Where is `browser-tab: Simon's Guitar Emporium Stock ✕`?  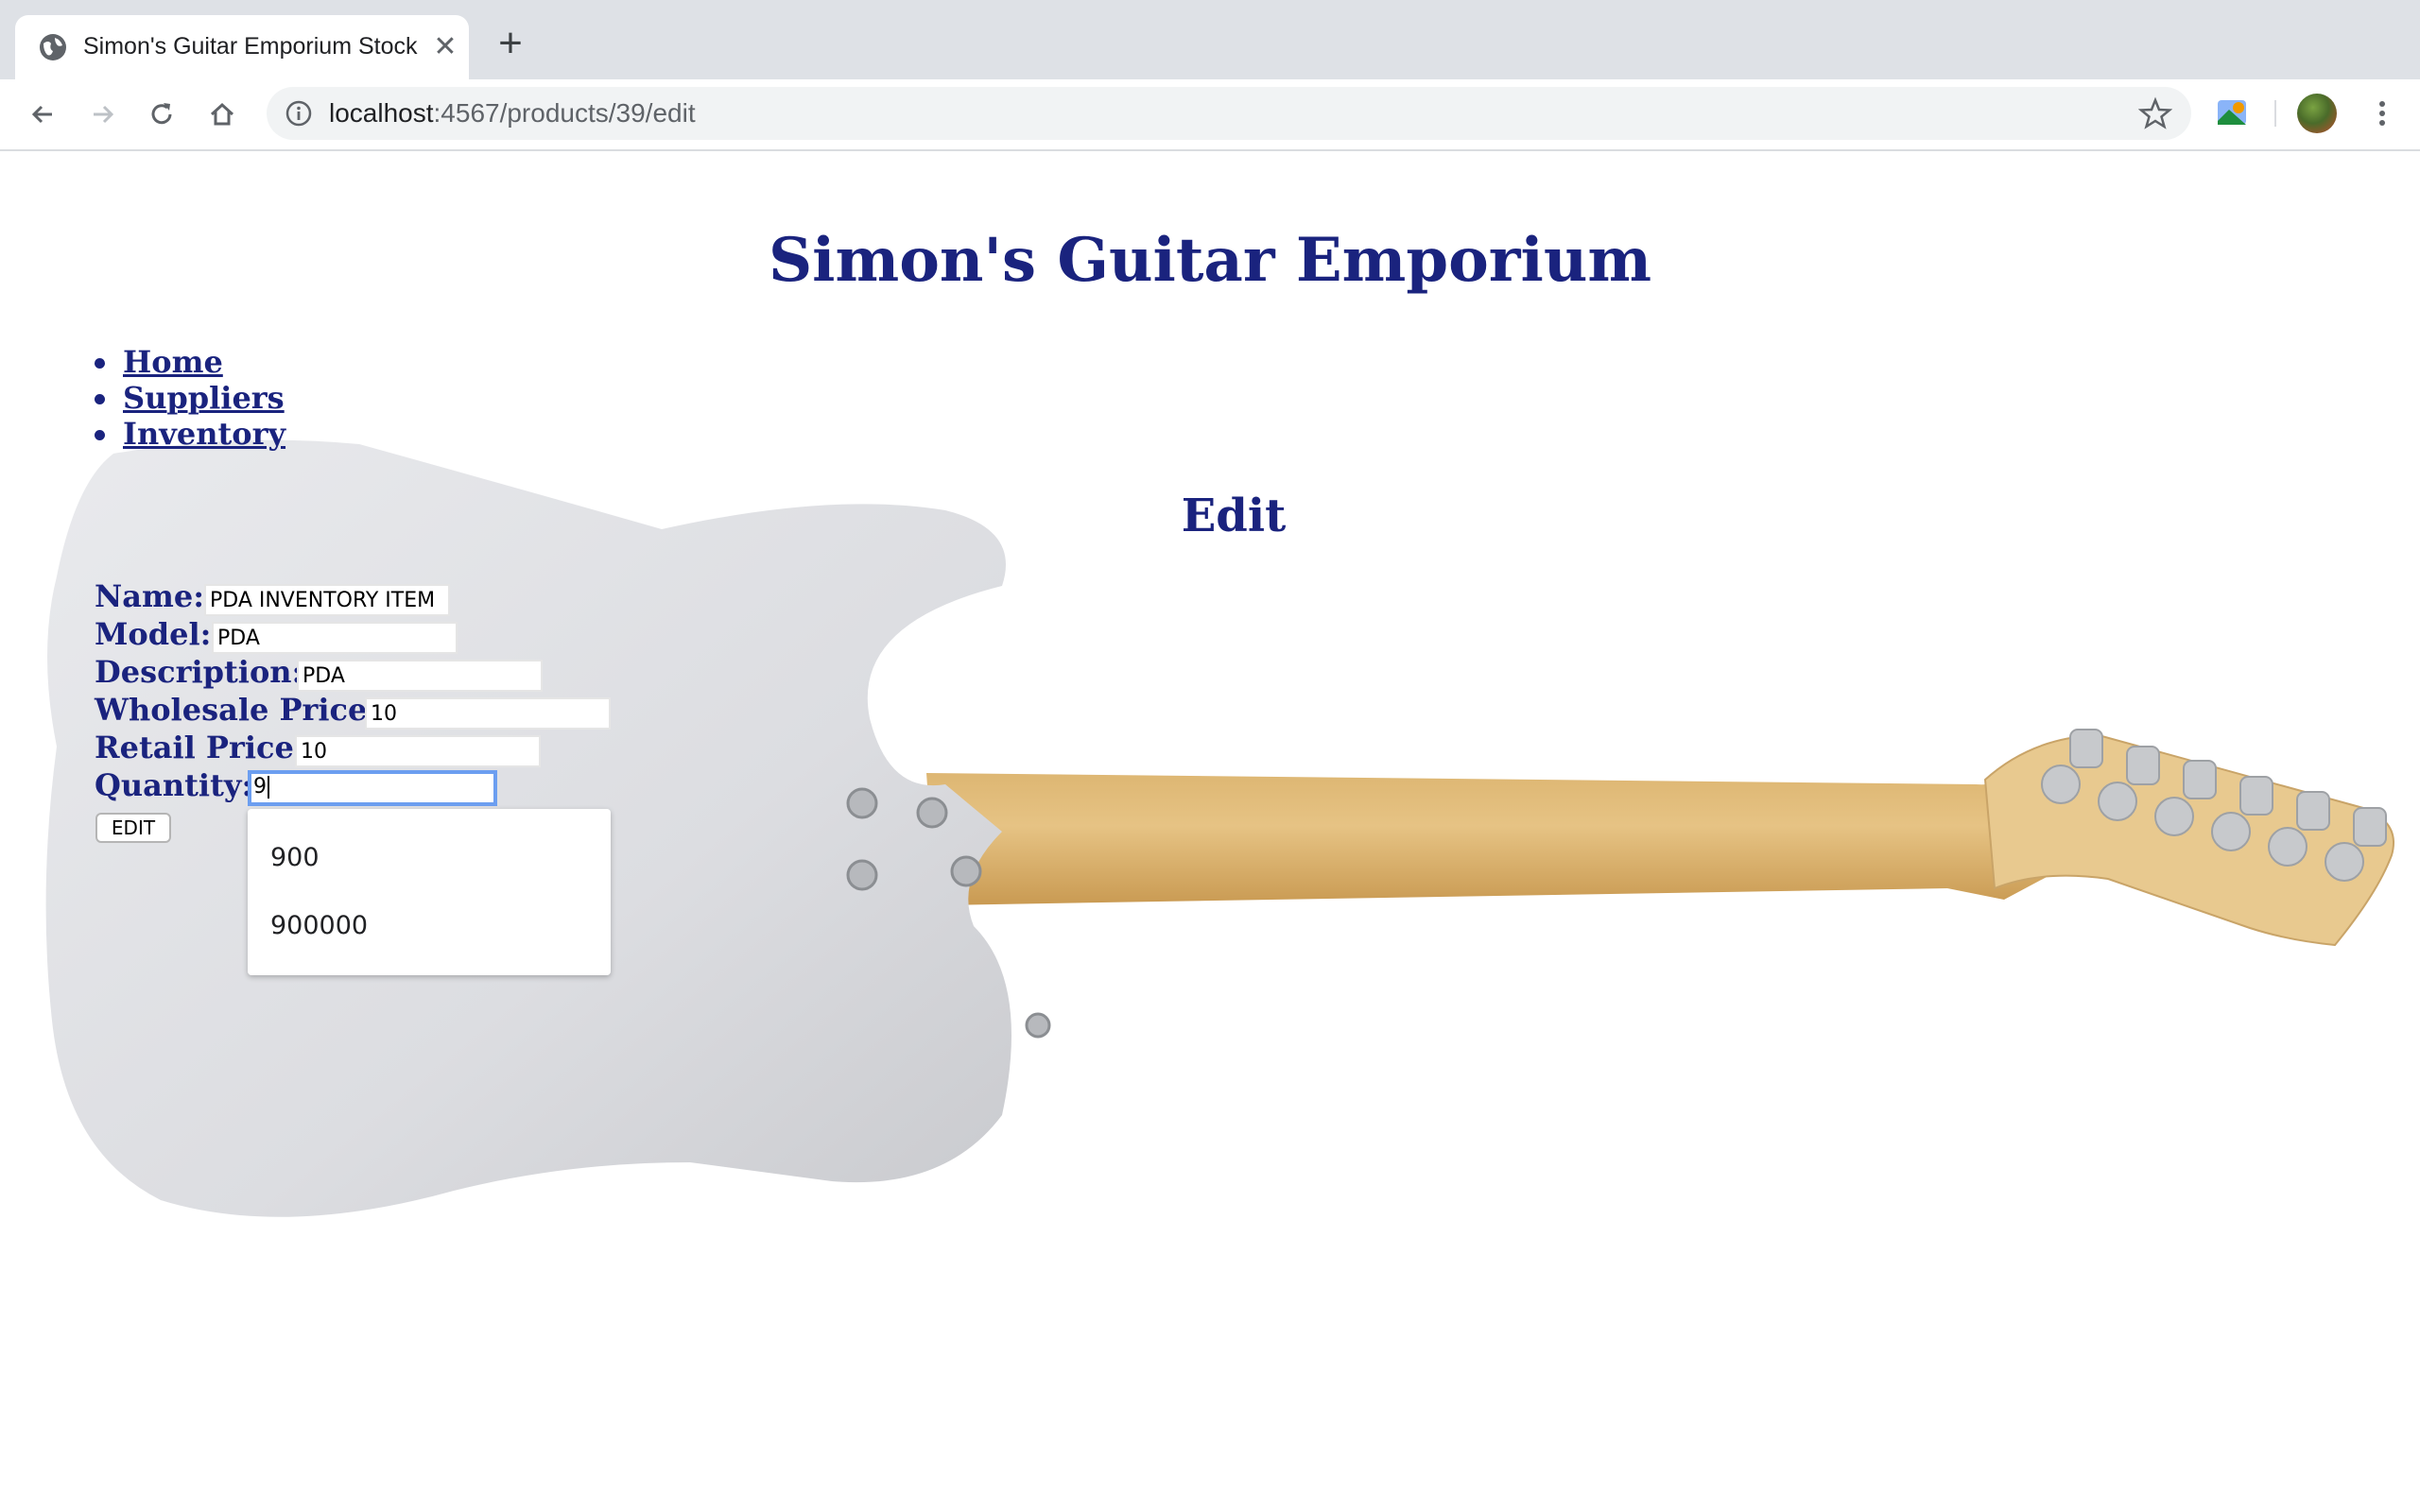 browser-tab: Simon's Guitar Emporium Stock ✕ is located at coordinates (242, 47).